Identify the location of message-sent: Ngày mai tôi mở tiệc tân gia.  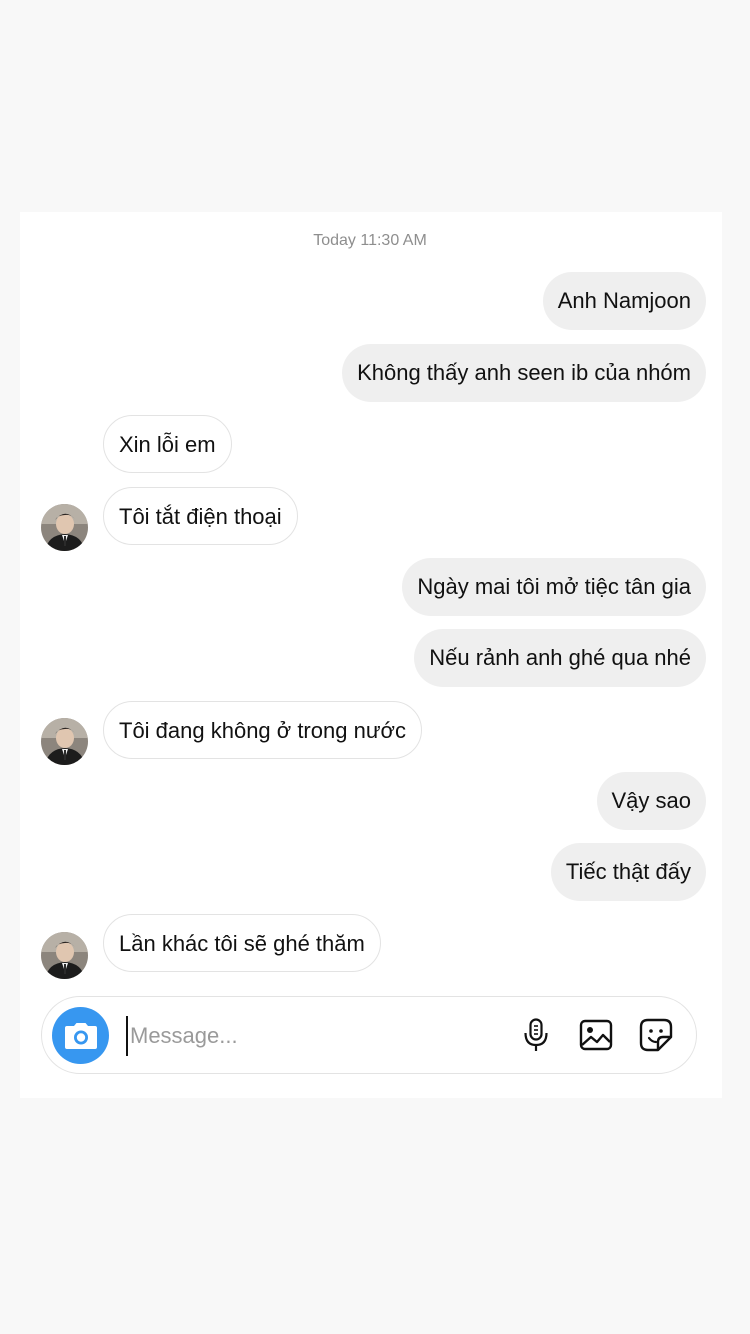
(554, 587).